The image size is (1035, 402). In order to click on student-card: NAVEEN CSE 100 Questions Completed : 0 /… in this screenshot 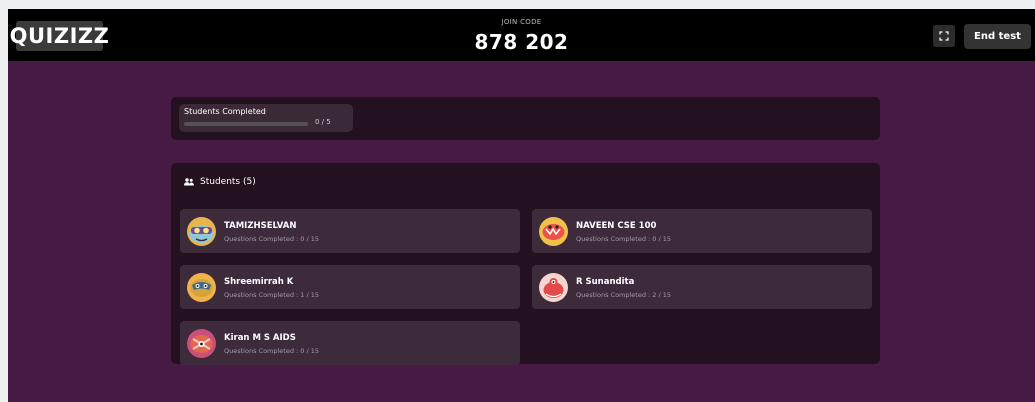, I will do `click(702, 231)`.